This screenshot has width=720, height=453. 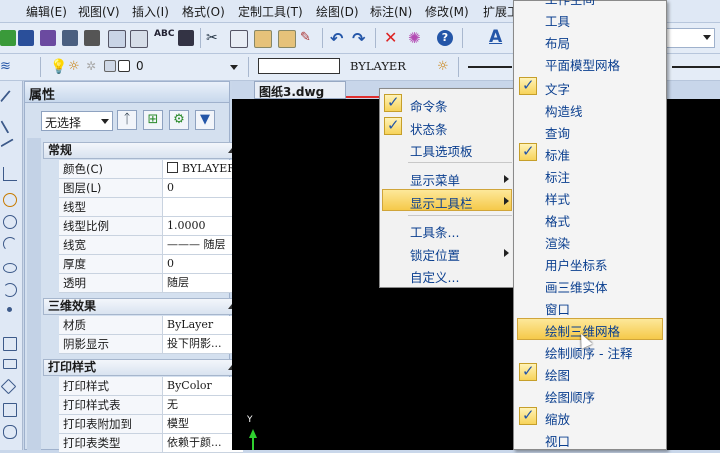 I want to click on submenu-item-text: 文字, so click(x=557, y=88).